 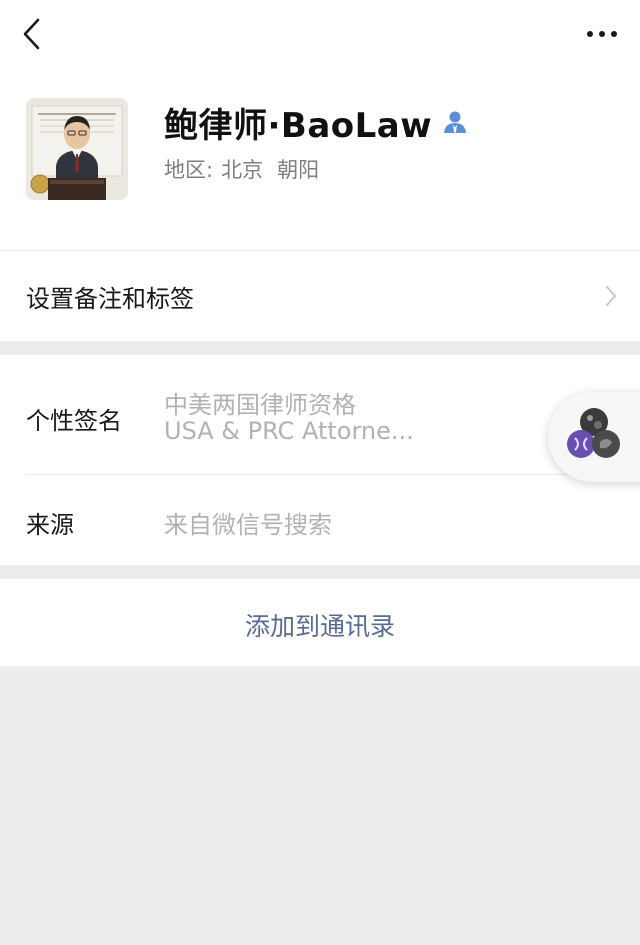 What do you see at coordinates (298, 125) in the screenshot?
I see `display-name: 鲍律师·BaoLaw` at bounding box center [298, 125].